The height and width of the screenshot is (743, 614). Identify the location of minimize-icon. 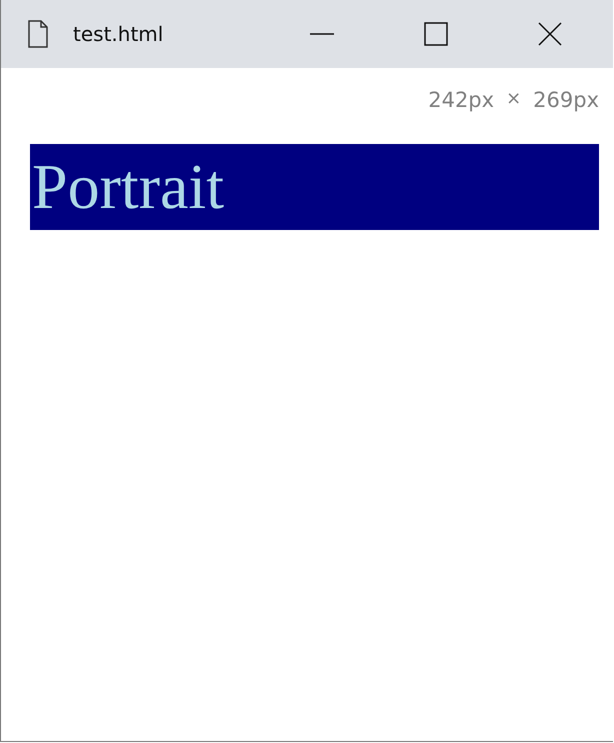
(322, 34).